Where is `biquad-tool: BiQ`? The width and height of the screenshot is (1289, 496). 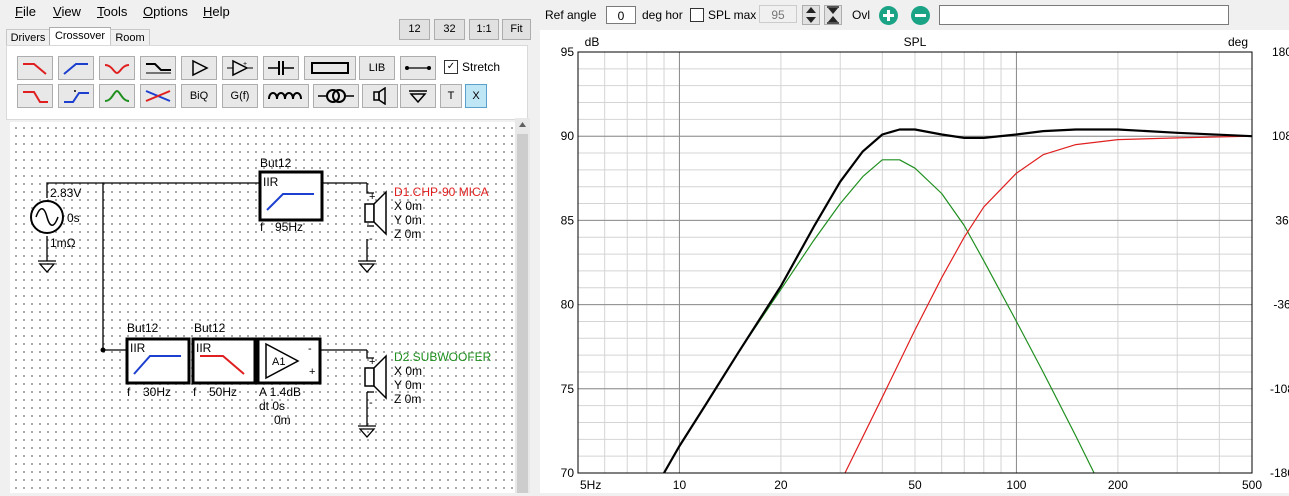
biquad-tool: BiQ is located at coordinates (199, 96).